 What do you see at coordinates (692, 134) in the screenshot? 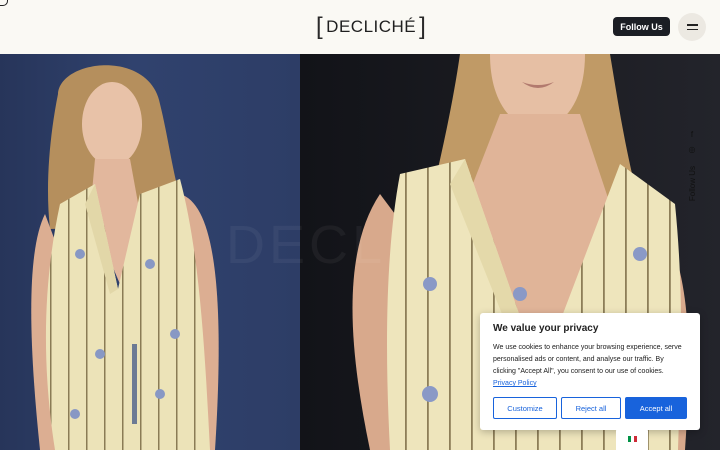
I see `facebook-icon: f` at bounding box center [692, 134].